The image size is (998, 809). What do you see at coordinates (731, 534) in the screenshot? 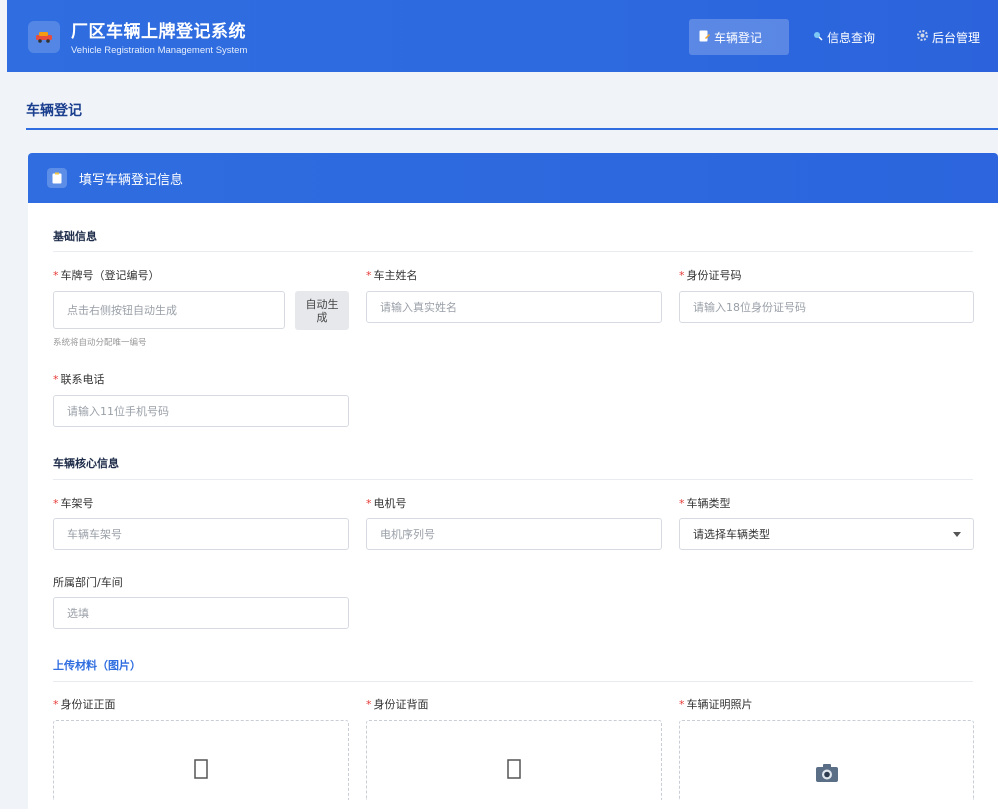
I see `vehicle-type-value: 请选择车辆类型` at bounding box center [731, 534].